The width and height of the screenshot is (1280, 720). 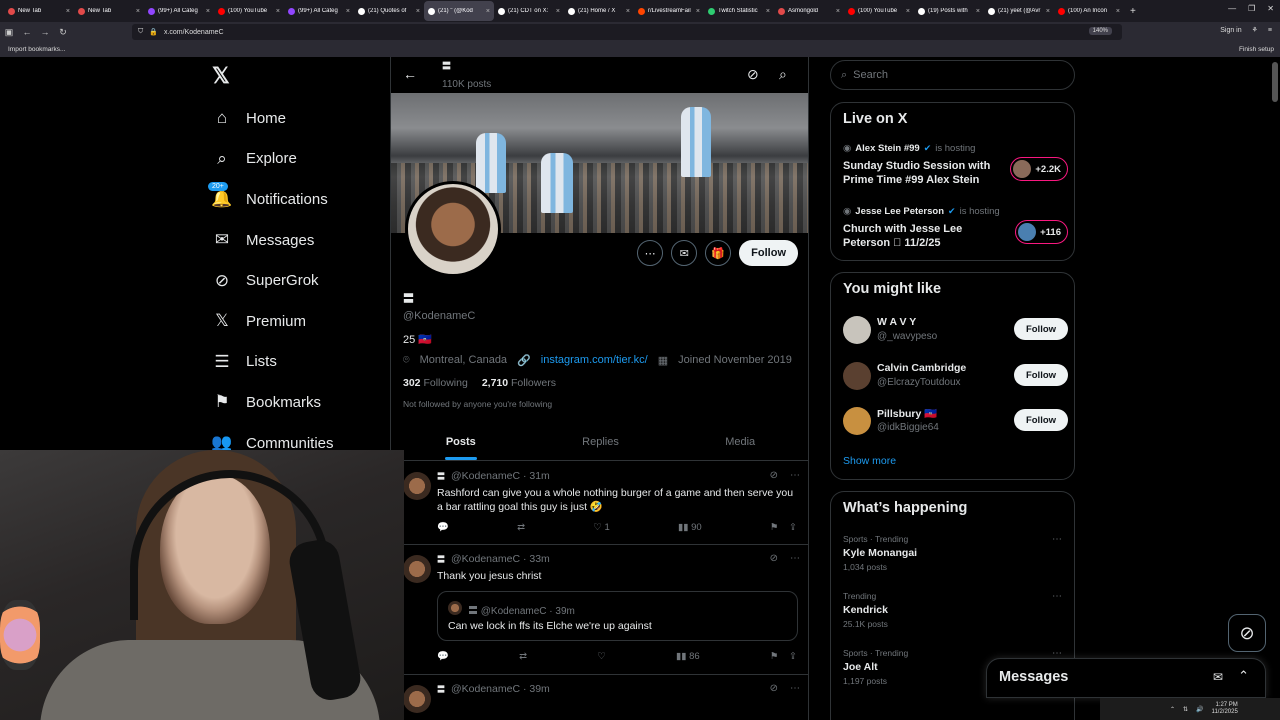 What do you see at coordinates (453, 229) in the screenshot?
I see `profile-avatar` at bounding box center [453, 229].